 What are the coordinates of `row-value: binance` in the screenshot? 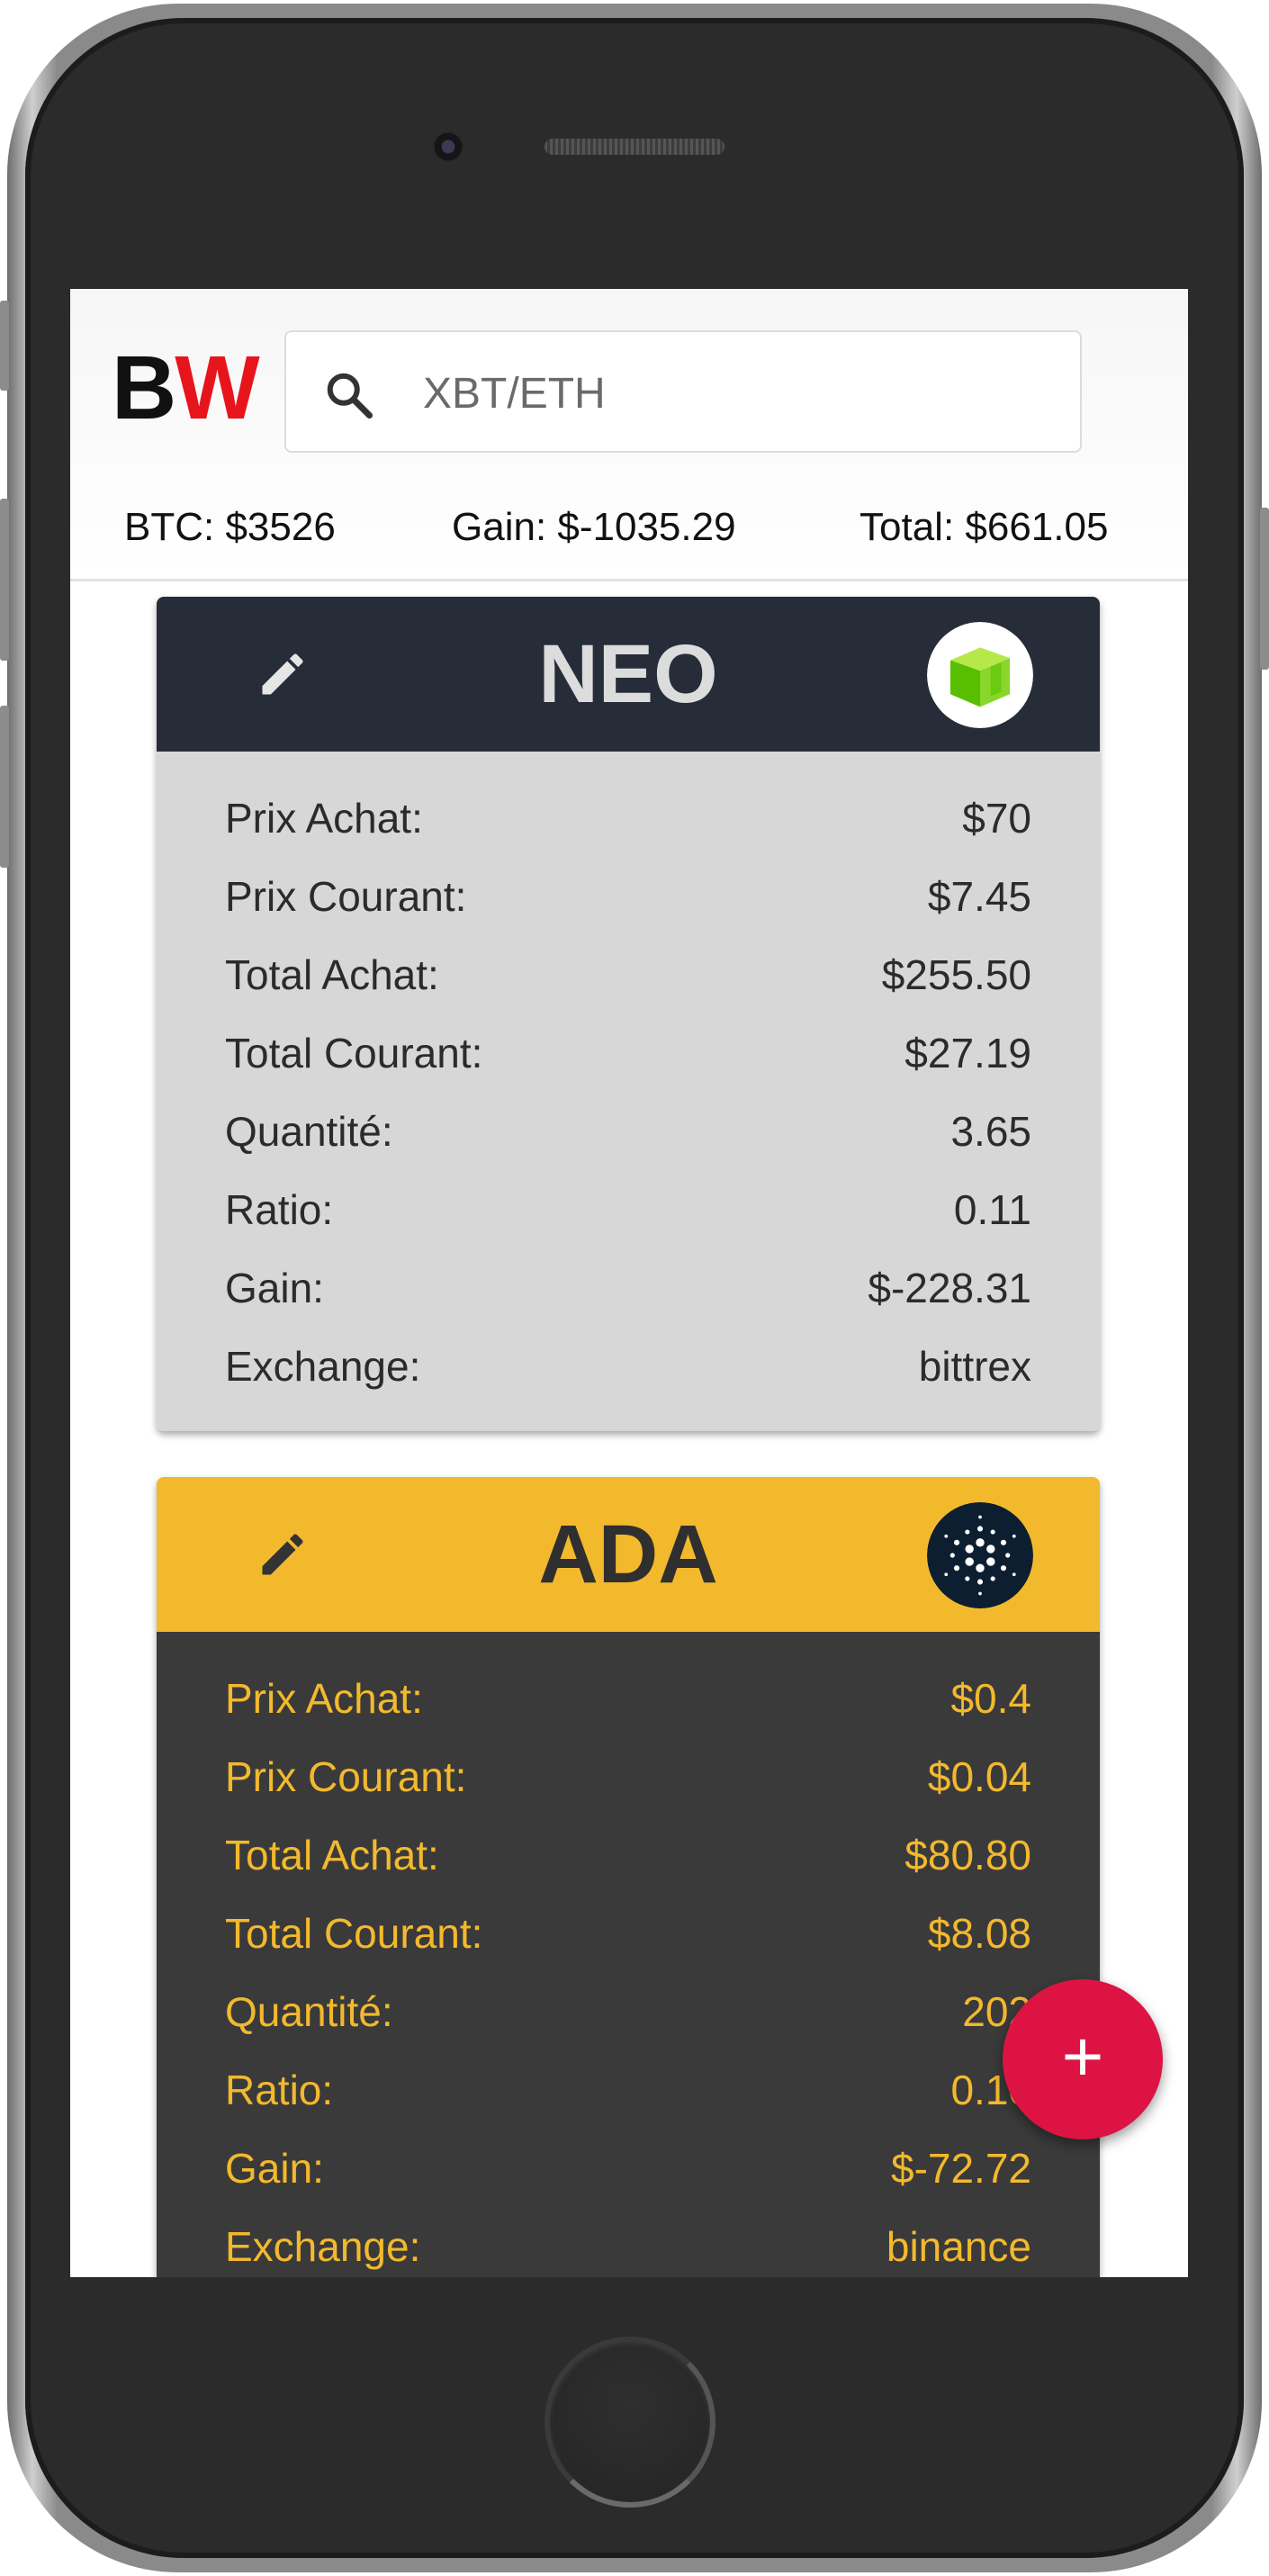 It's located at (958, 2246).